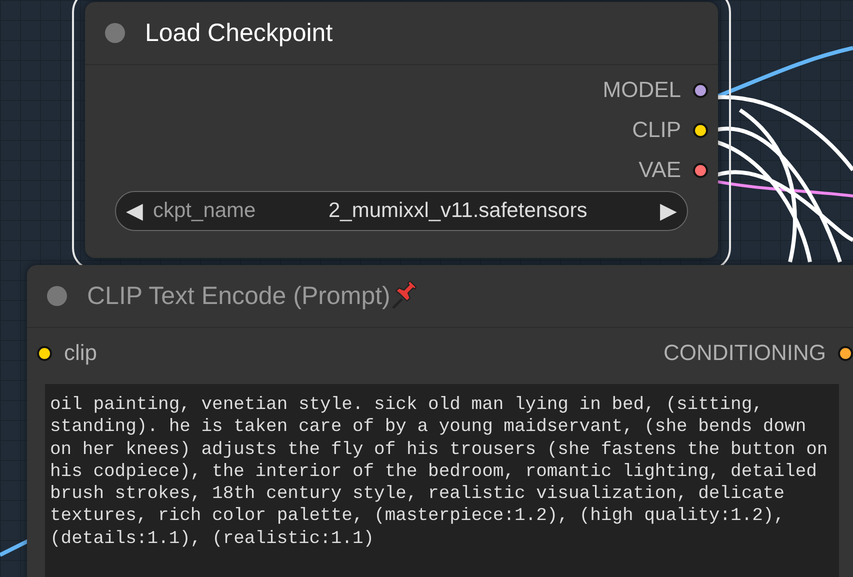  Describe the element at coordinates (44, 353) in the screenshot. I see `input-socket` at that location.